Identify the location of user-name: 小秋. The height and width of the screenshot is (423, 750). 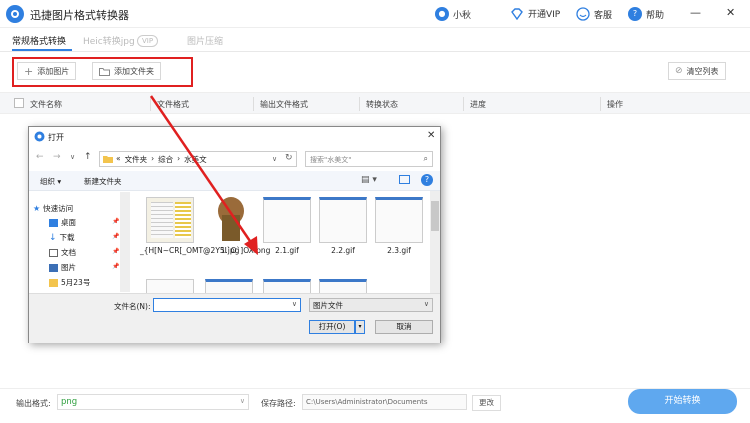
(462, 15).